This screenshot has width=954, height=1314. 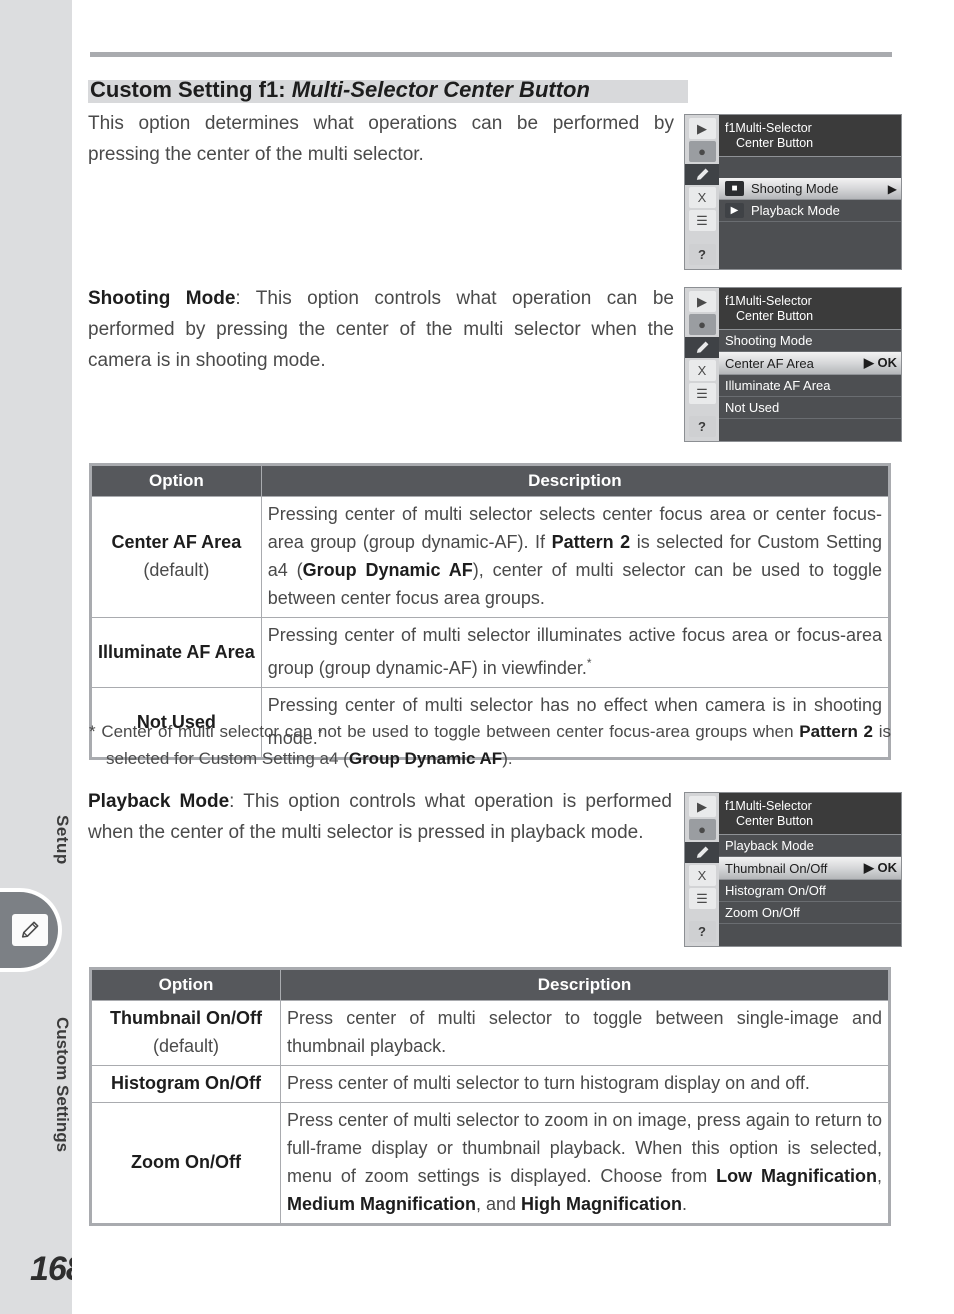 I want to click on option-name: Illuminate AF Area, so click(x=176, y=651).